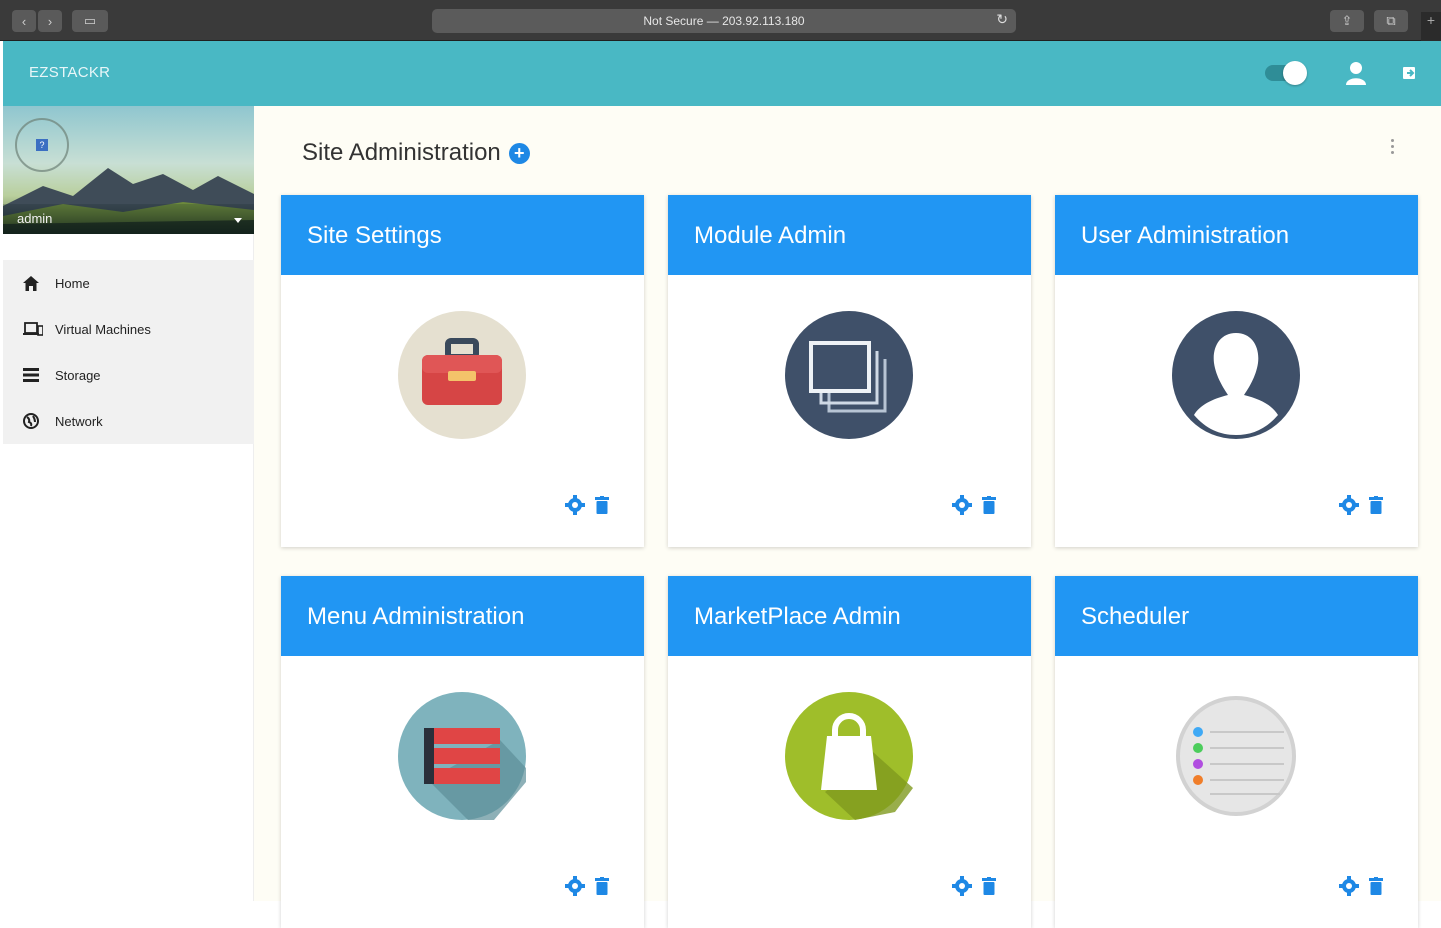 The image size is (1441, 928). Describe the element at coordinates (79, 421) in the screenshot. I see `sidebar-item-label: Network` at that location.